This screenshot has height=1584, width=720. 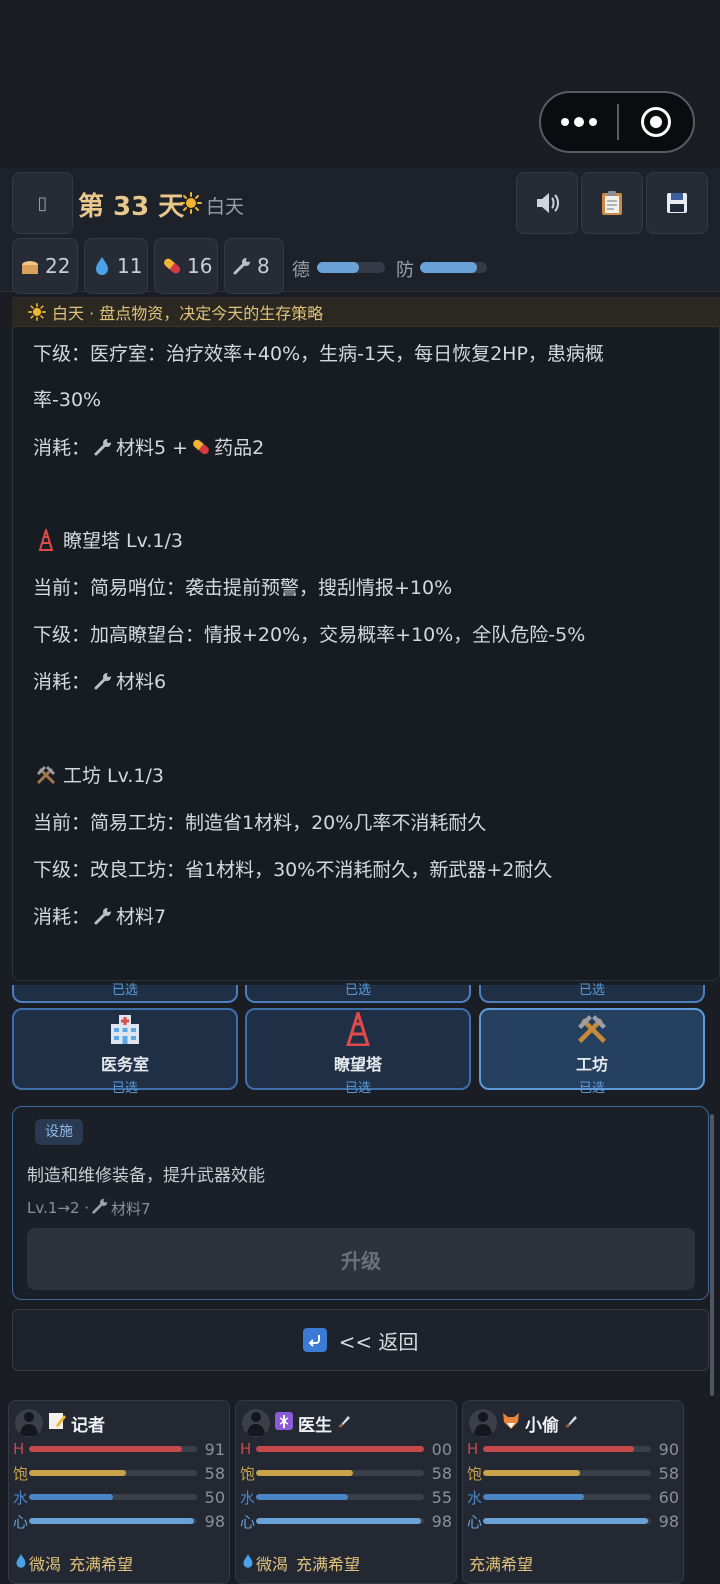 I want to click on day-counter: 第 33 天, so click(x=131, y=207).